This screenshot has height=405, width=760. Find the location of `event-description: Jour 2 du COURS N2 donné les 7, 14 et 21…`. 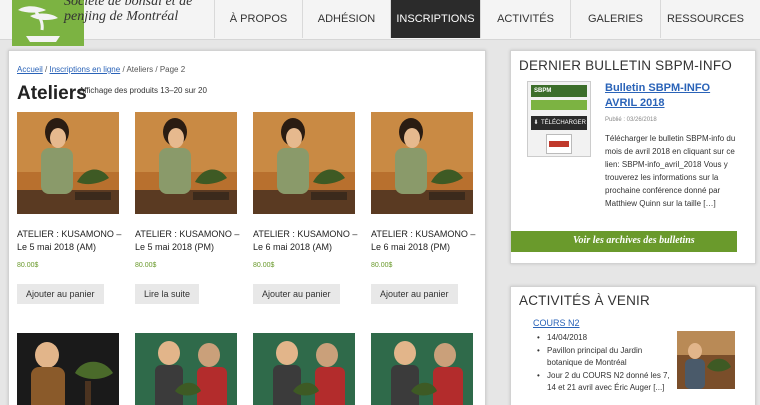

event-description: Jour 2 du COURS N2 donné les 7, 14 et 21… is located at coordinates (604, 382).